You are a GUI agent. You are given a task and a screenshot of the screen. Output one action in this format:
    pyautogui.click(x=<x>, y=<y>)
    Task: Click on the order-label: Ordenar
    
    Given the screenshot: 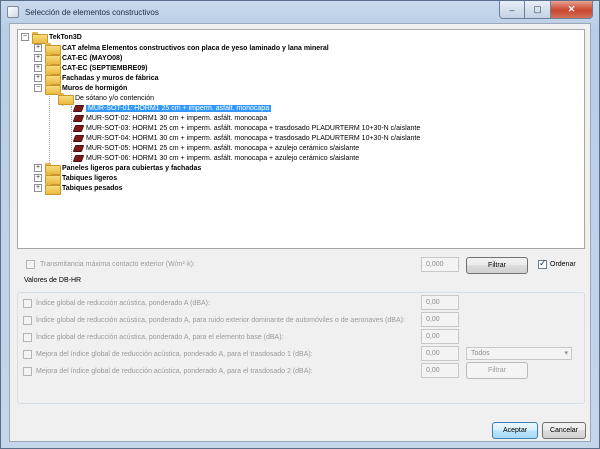 What is the action you would take?
    pyautogui.click(x=563, y=264)
    